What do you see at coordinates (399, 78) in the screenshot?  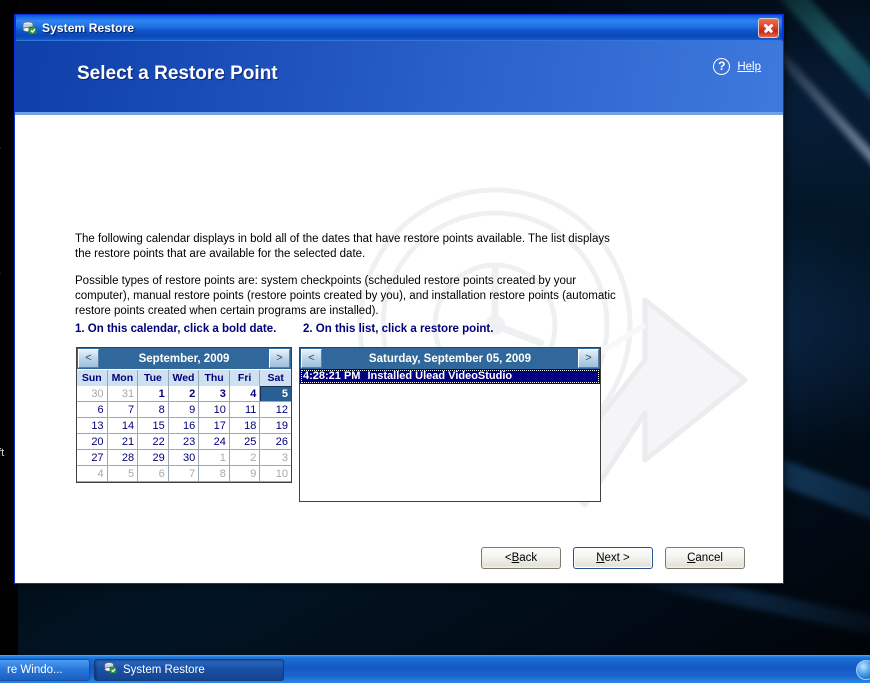 I see `banner: Select a Restore Point ? Help` at bounding box center [399, 78].